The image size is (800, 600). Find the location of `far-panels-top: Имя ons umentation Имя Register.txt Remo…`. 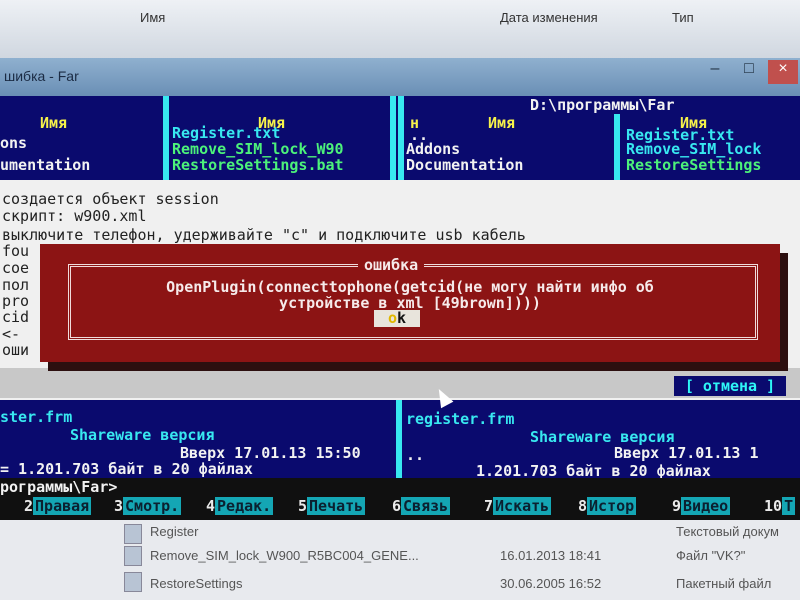

far-panels-top: Имя ons umentation Имя Register.txt Remo… is located at coordinates (400, 138).